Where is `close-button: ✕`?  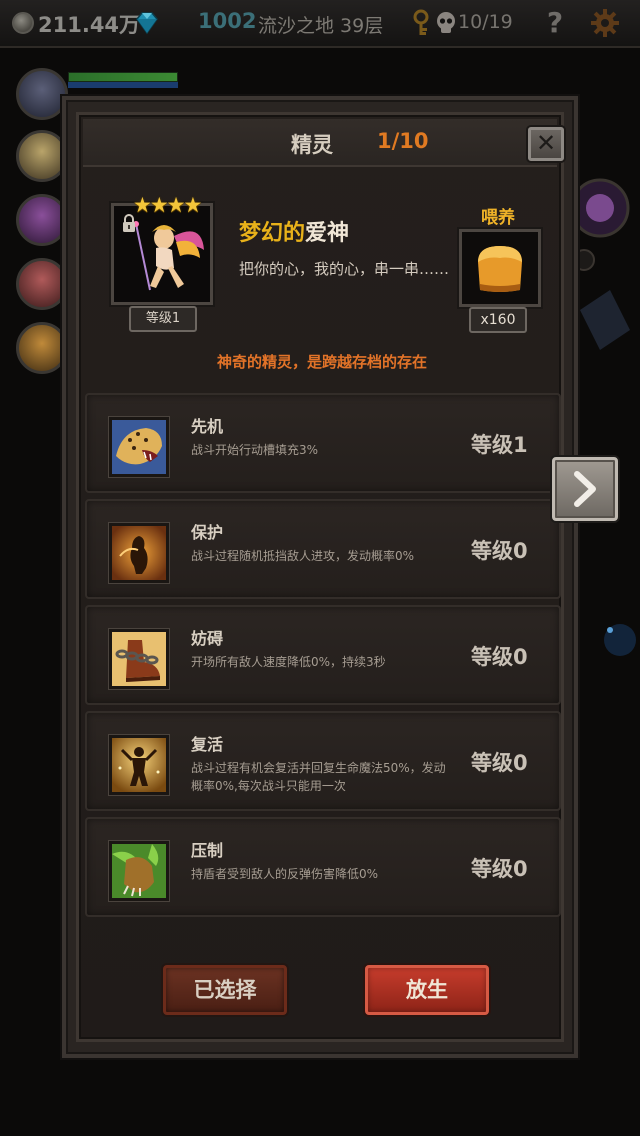
close-button: ✕ is located at coordinates (546, 144).